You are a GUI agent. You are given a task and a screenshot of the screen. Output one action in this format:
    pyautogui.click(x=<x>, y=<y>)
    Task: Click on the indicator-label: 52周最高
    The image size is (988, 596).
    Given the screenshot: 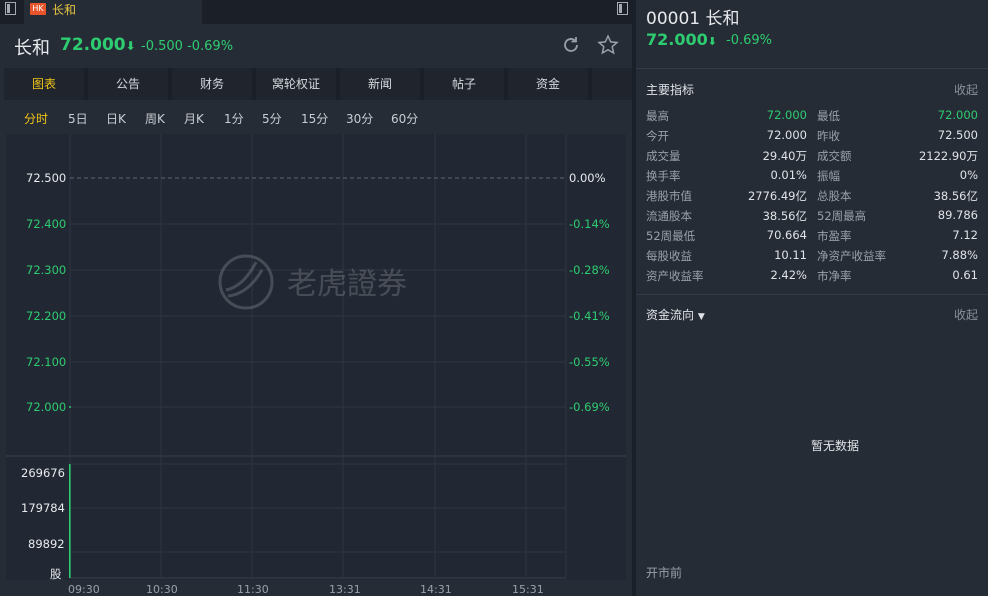 What is the action you would take?
    pyautogui.click(x=842, y=216)
    